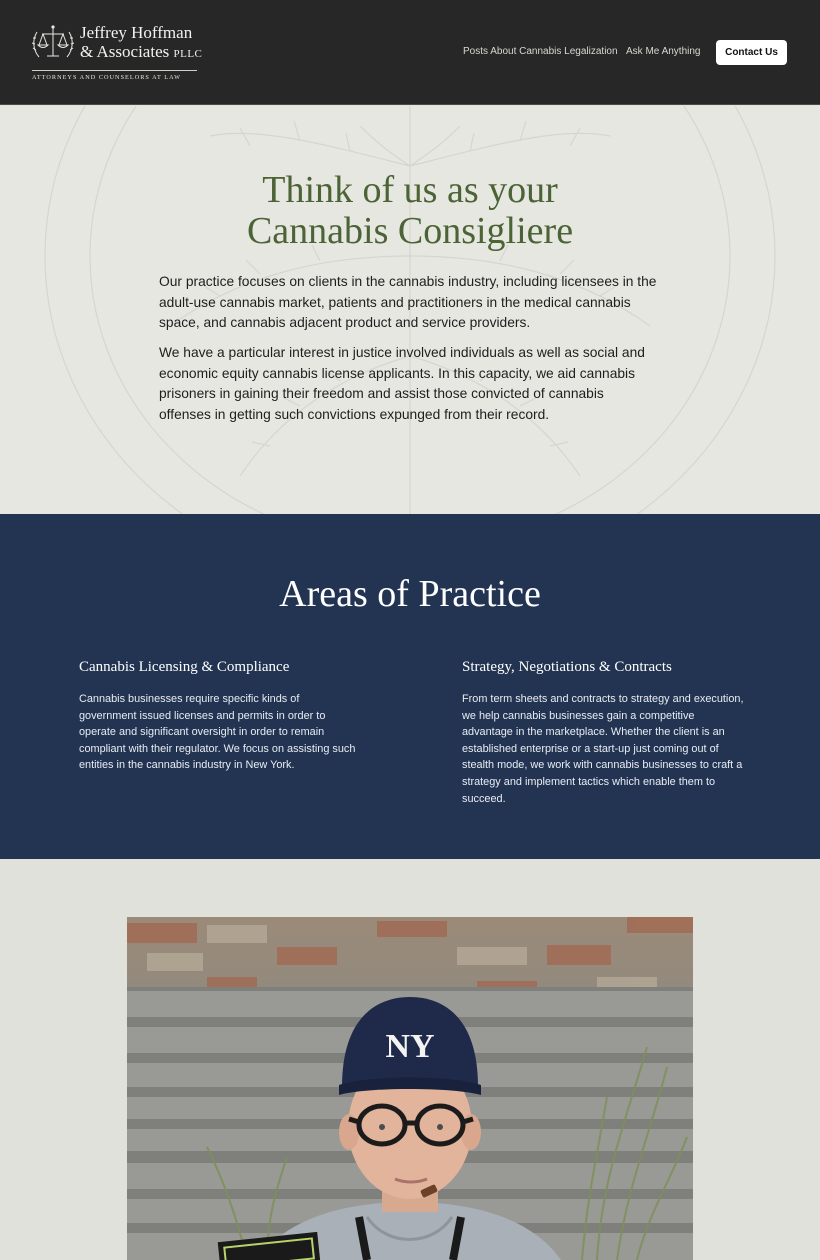 Image resolution: width=820 pixels, height=1260 pixels. What do you see at coordinates (410, 190) in the screenshot?
I see `intro-headline-line1: Think of us as your` at bounding box center [410, 190].